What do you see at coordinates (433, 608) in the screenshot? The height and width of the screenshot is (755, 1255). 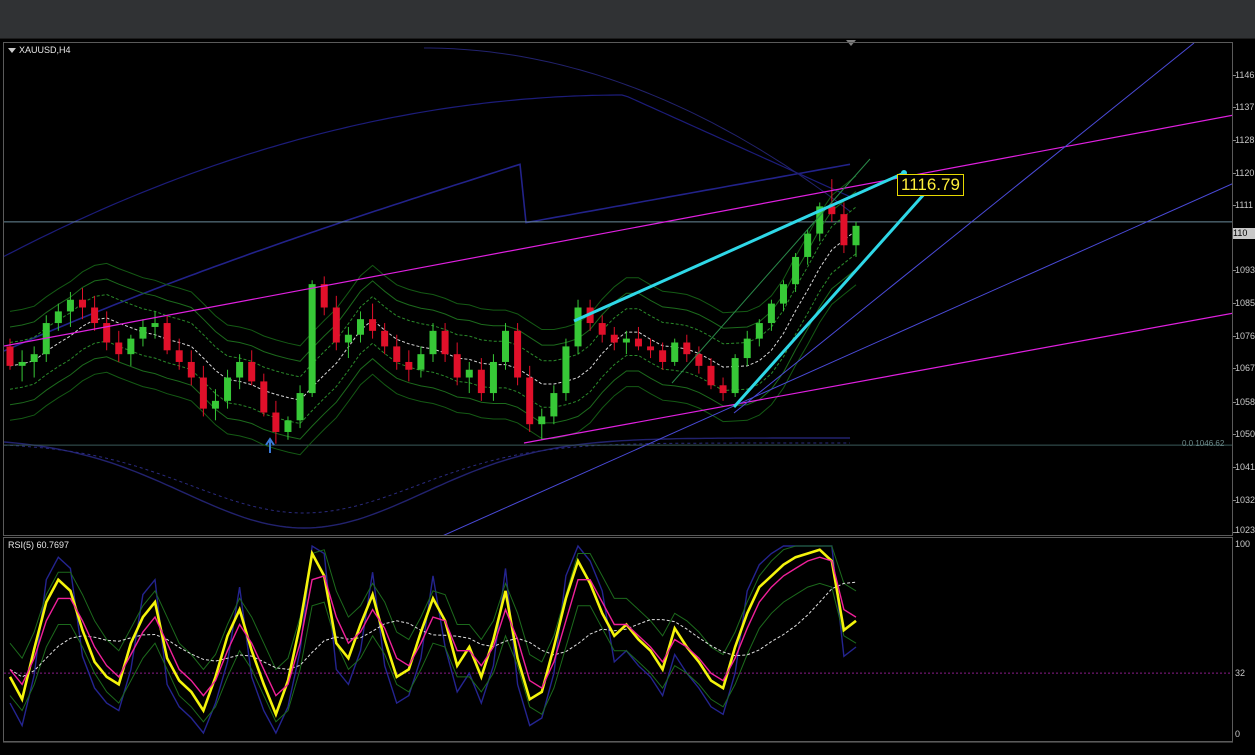 I see `rsi-band-upper` at bounding box center [433, 608].